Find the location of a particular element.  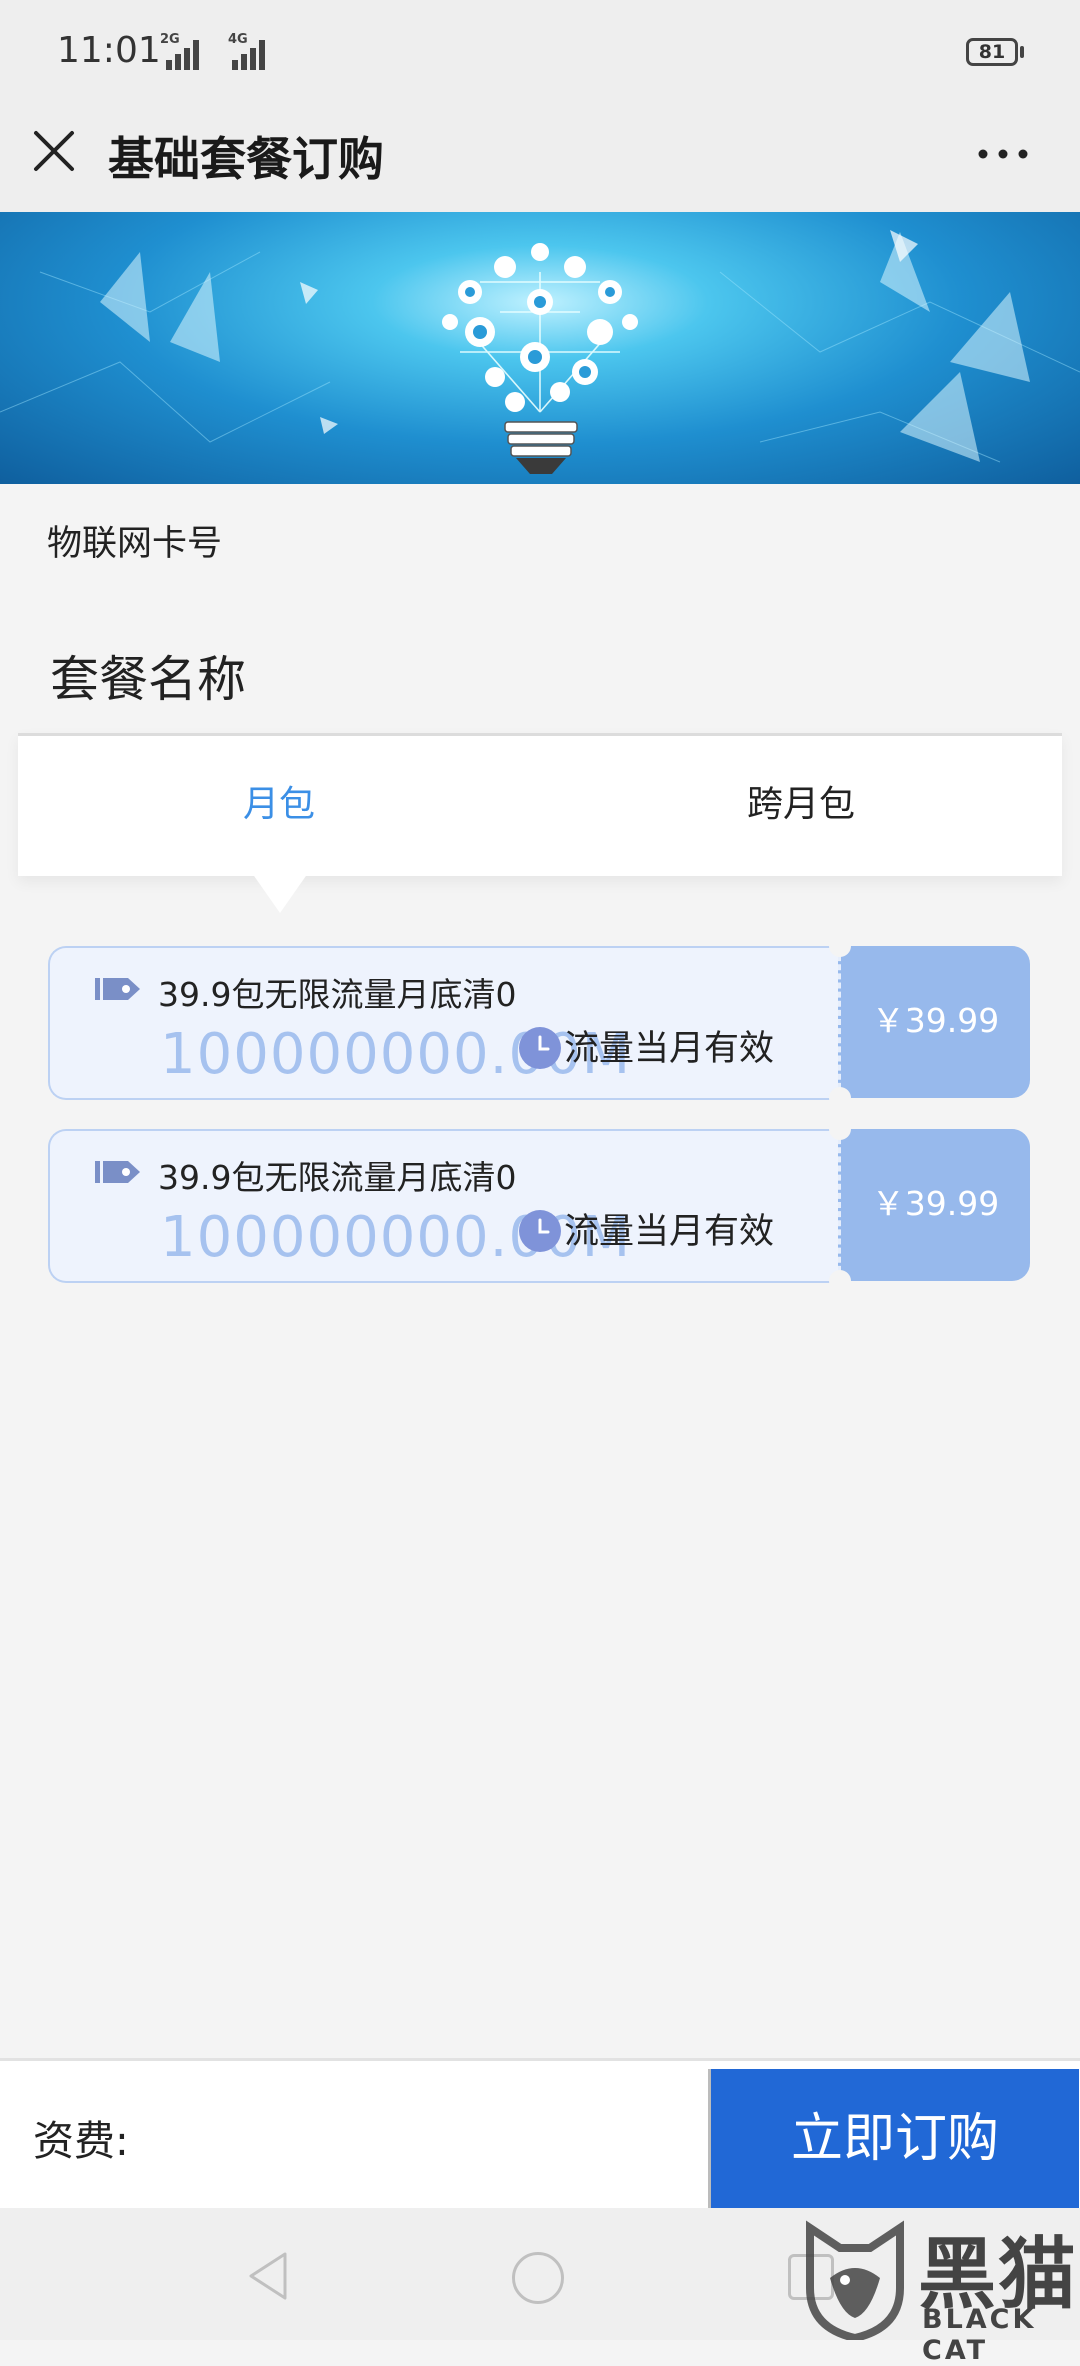

watermark-brand-text: BLACK CAT is located at coordinates (979, 2335).